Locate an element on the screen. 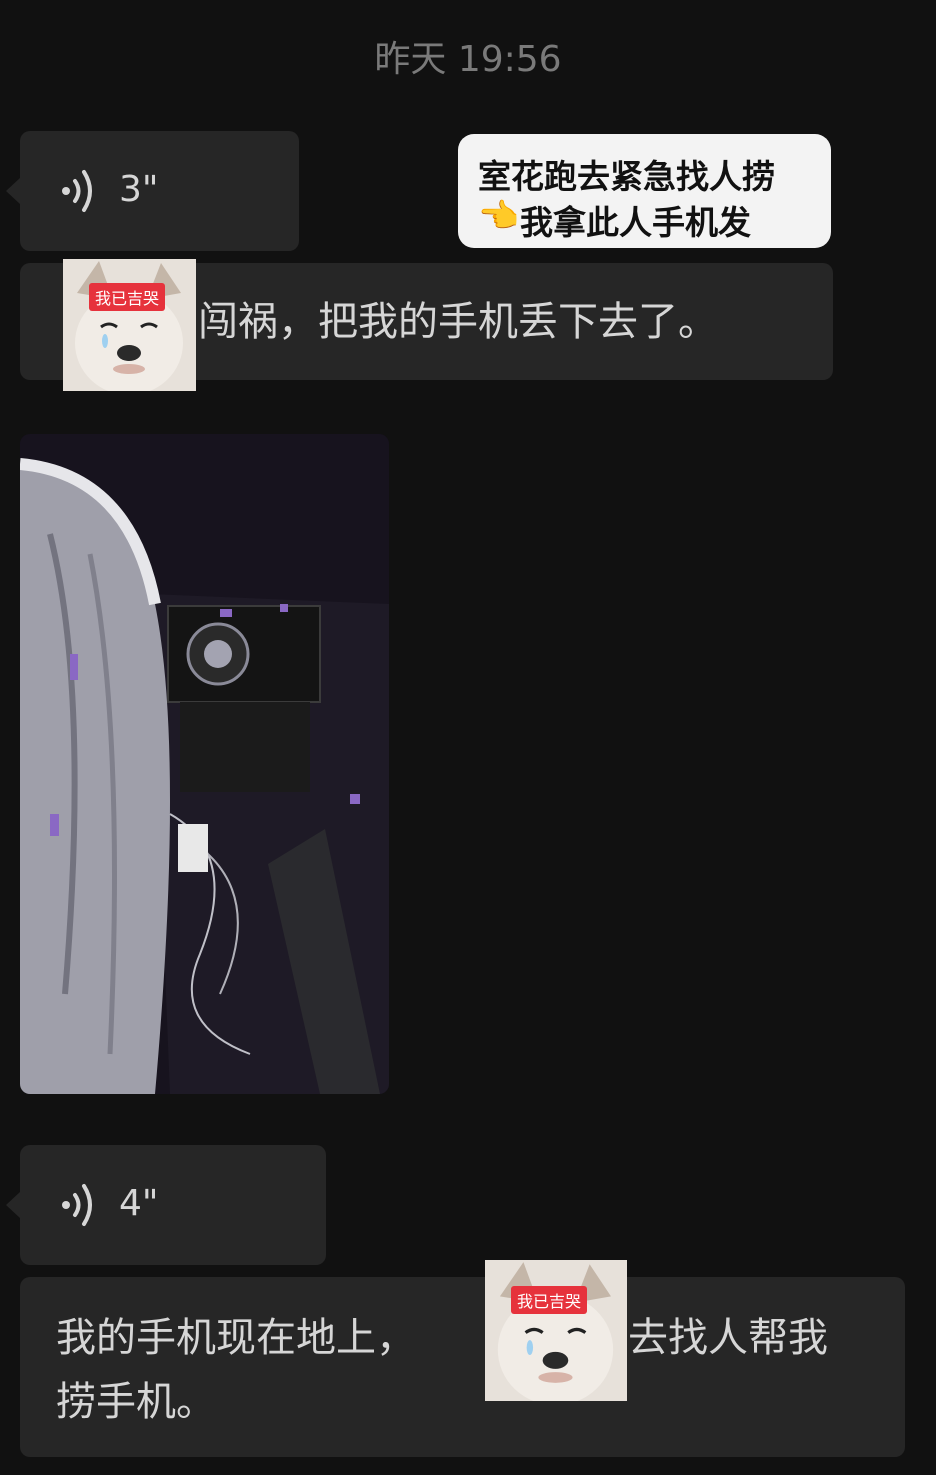 Image resolution: width=936 pixels, height=1475 pixels. caption-line-1: 室花跑去紧急找人捞 is located at coordinates (626, 176).